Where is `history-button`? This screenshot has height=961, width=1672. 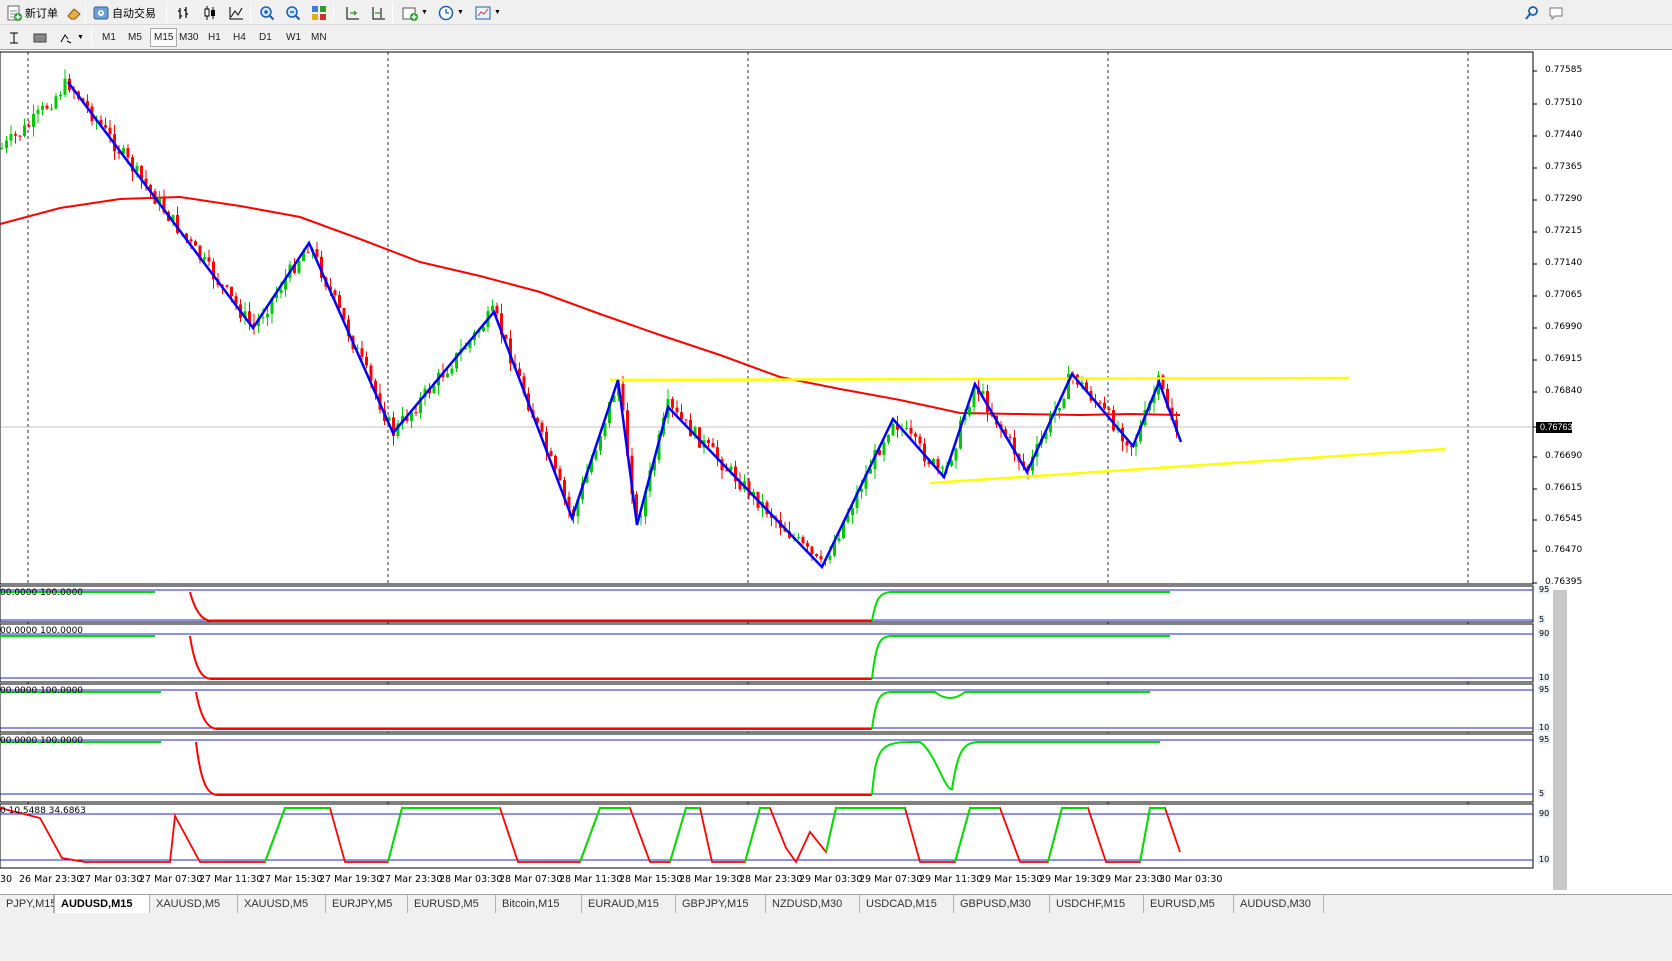
history-button is located at coordinates (74, 12).